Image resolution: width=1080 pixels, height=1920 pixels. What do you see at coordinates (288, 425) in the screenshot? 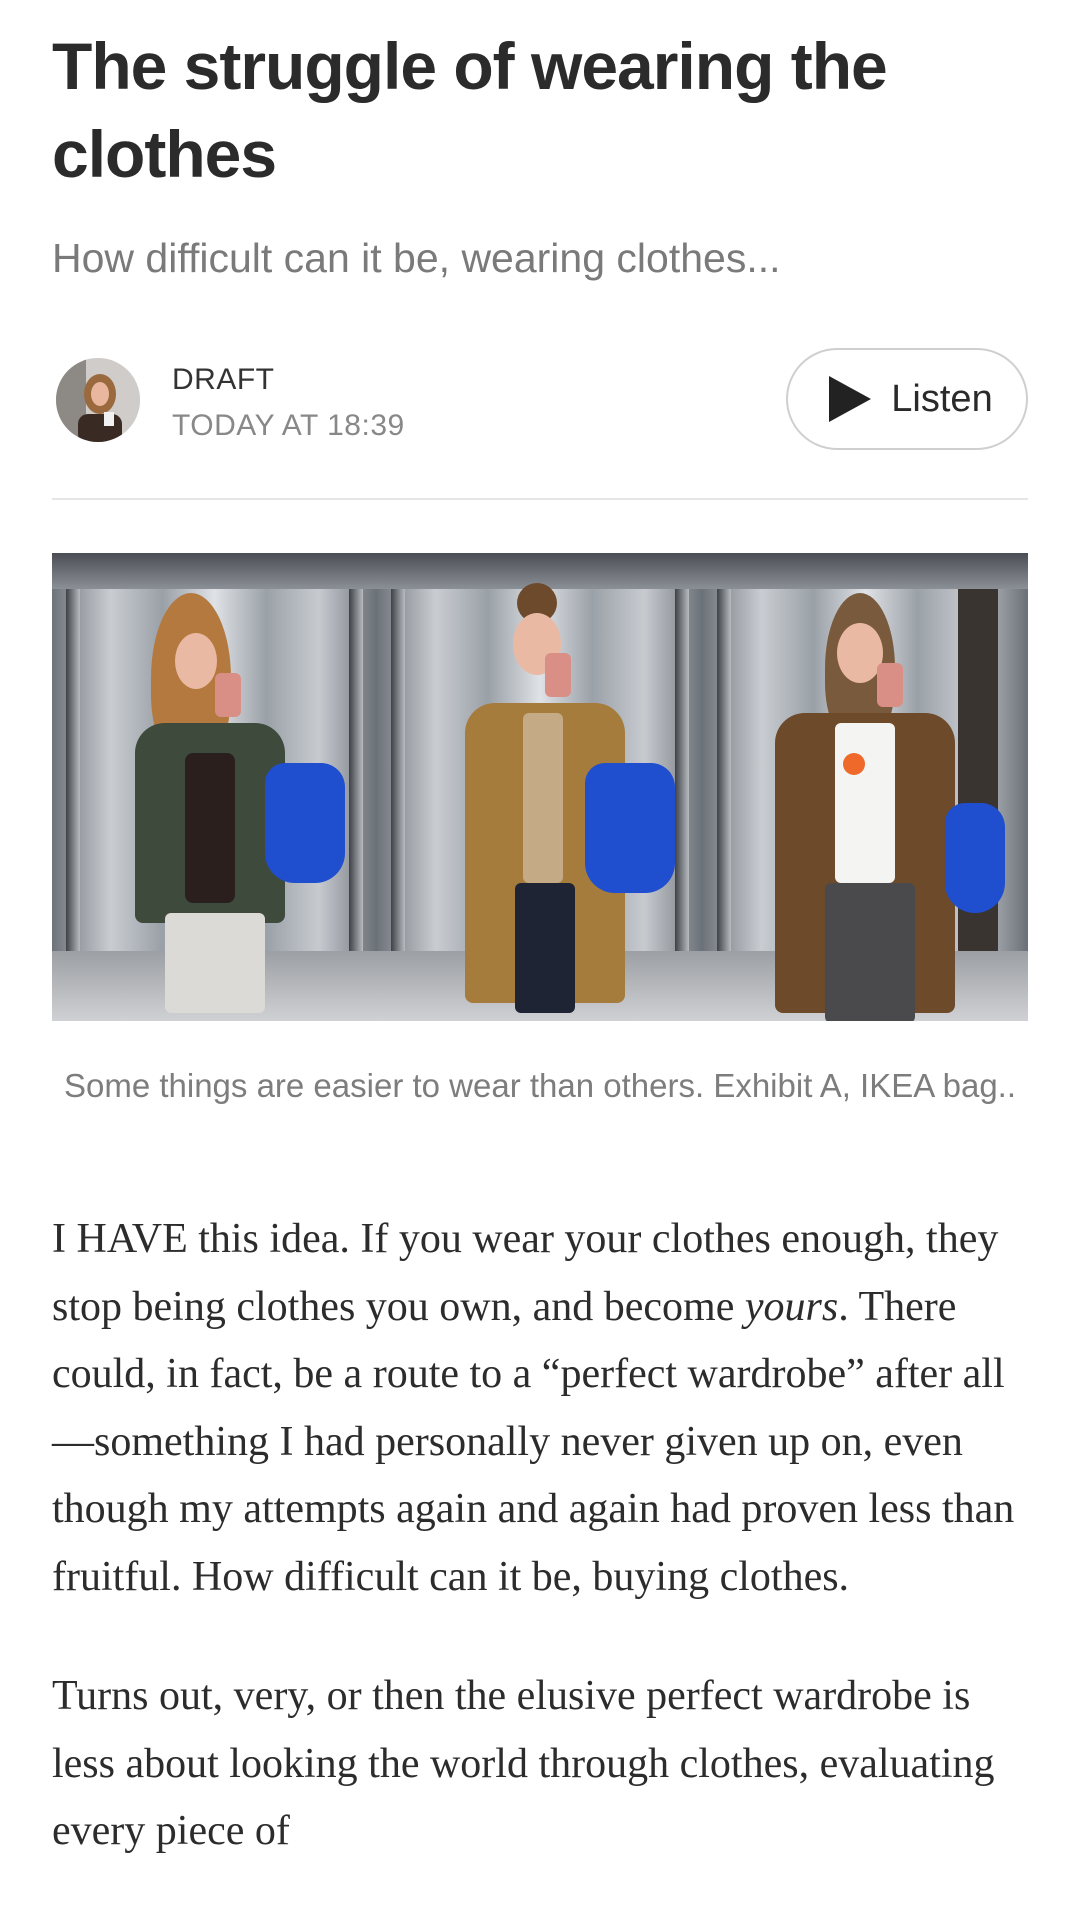
I see `post-date: TODAY AT 18:39` at bounding box center [288, 425].